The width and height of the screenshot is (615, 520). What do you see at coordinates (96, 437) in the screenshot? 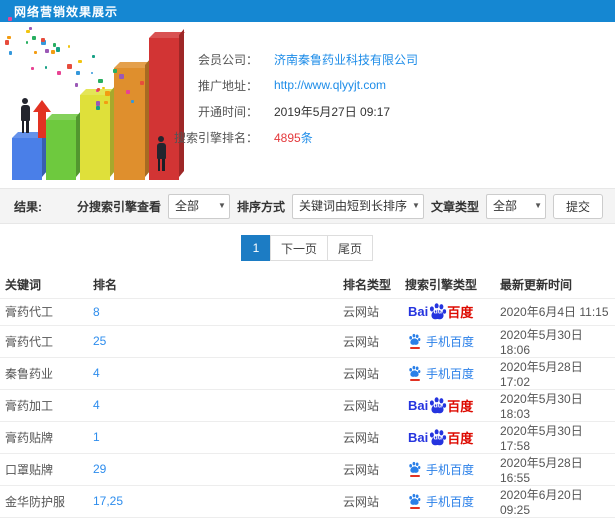
I see `rank-link: 1` at bounding box center [96, 437].